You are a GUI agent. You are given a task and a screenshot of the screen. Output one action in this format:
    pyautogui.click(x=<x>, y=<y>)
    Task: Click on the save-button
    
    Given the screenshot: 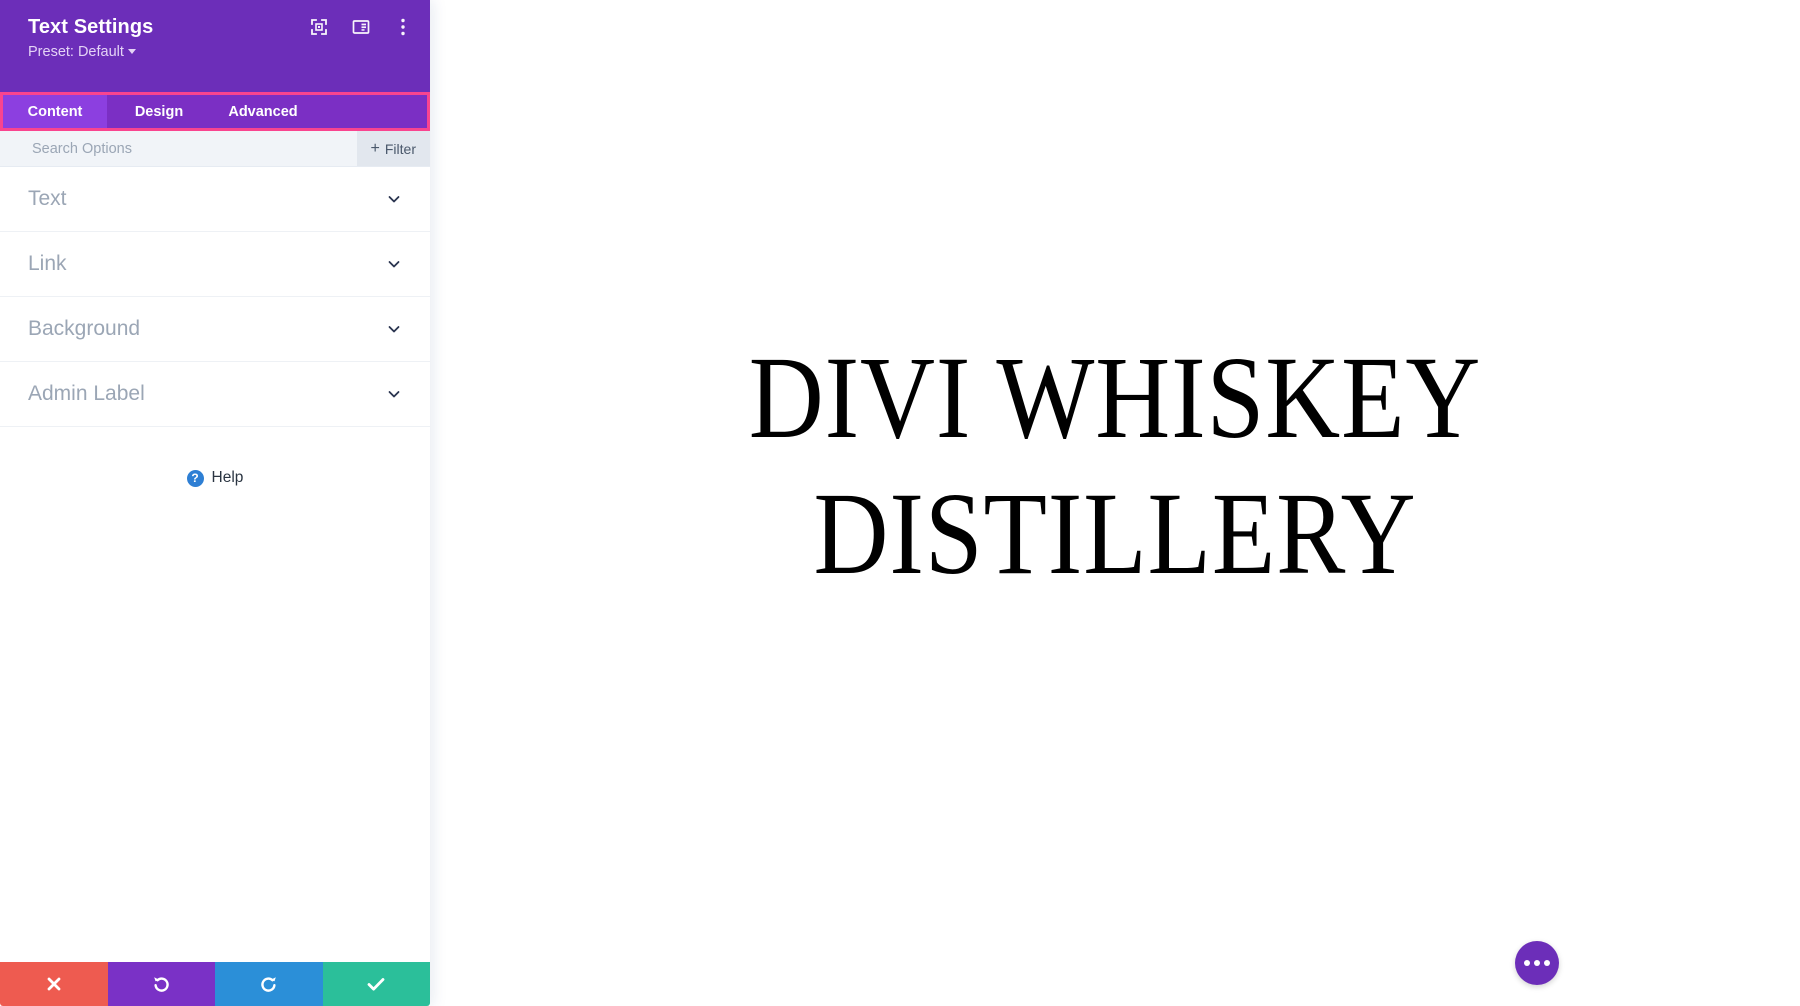 What is the action you would take?
    pyautogui.click(x=376, y=984)
    